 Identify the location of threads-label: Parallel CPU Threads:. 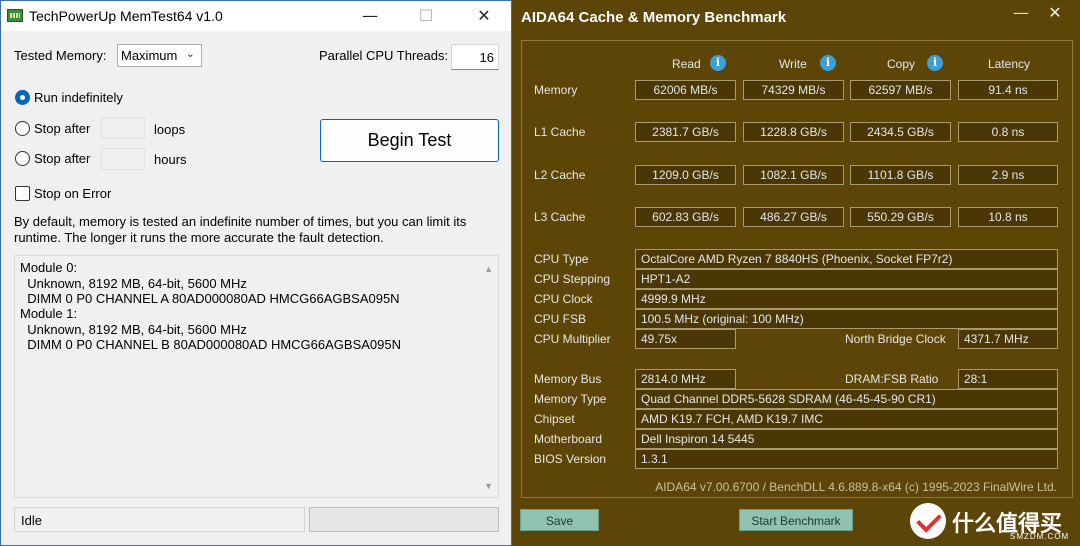
(384, 55).